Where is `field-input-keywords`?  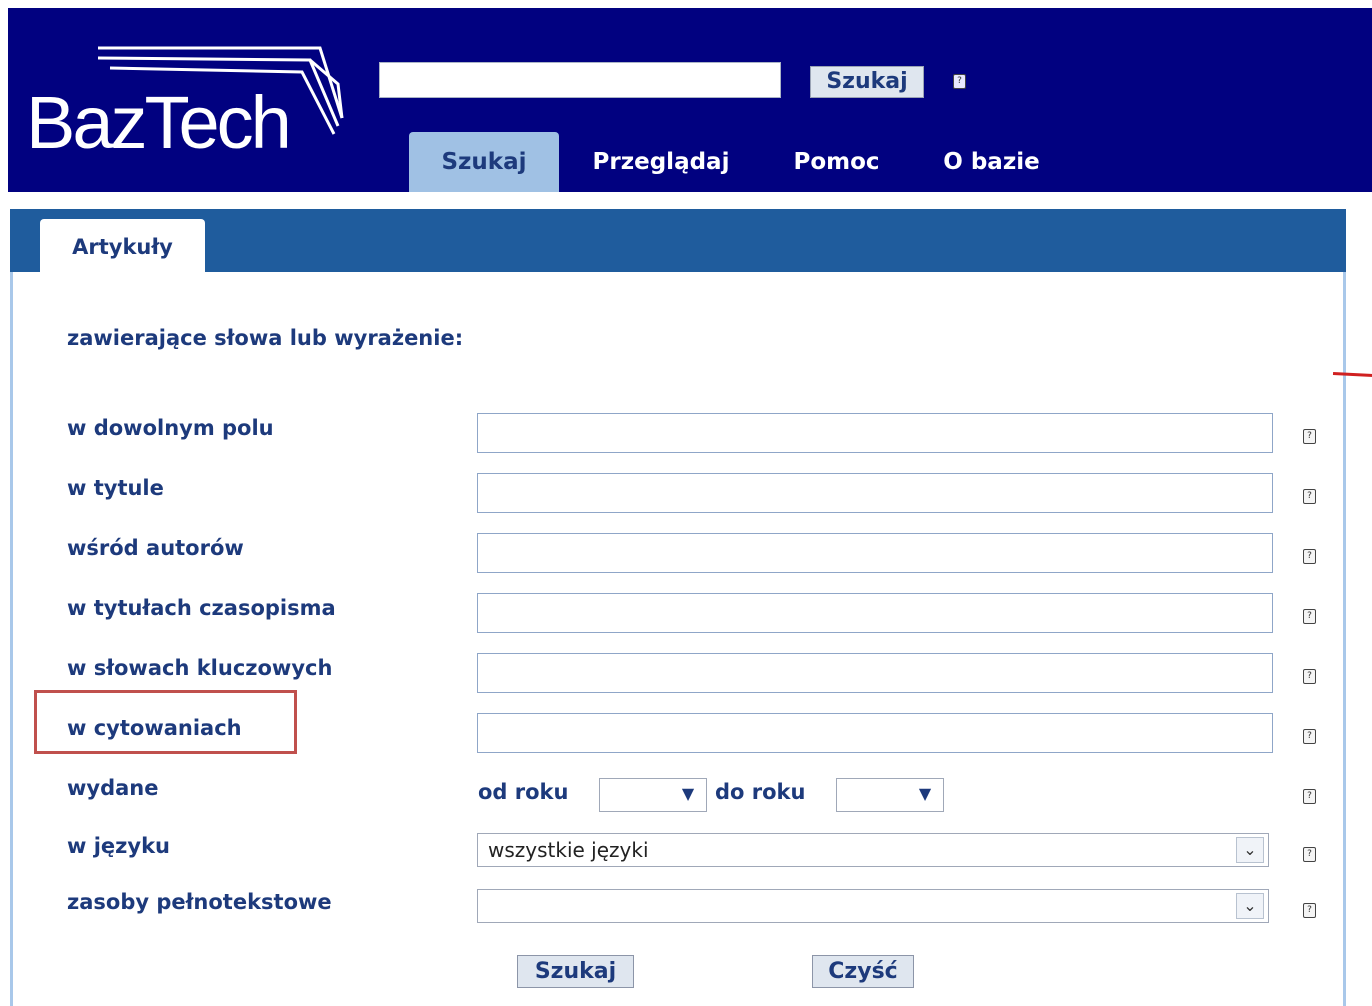
field-input-keywords is located at coordinates (875, 673).